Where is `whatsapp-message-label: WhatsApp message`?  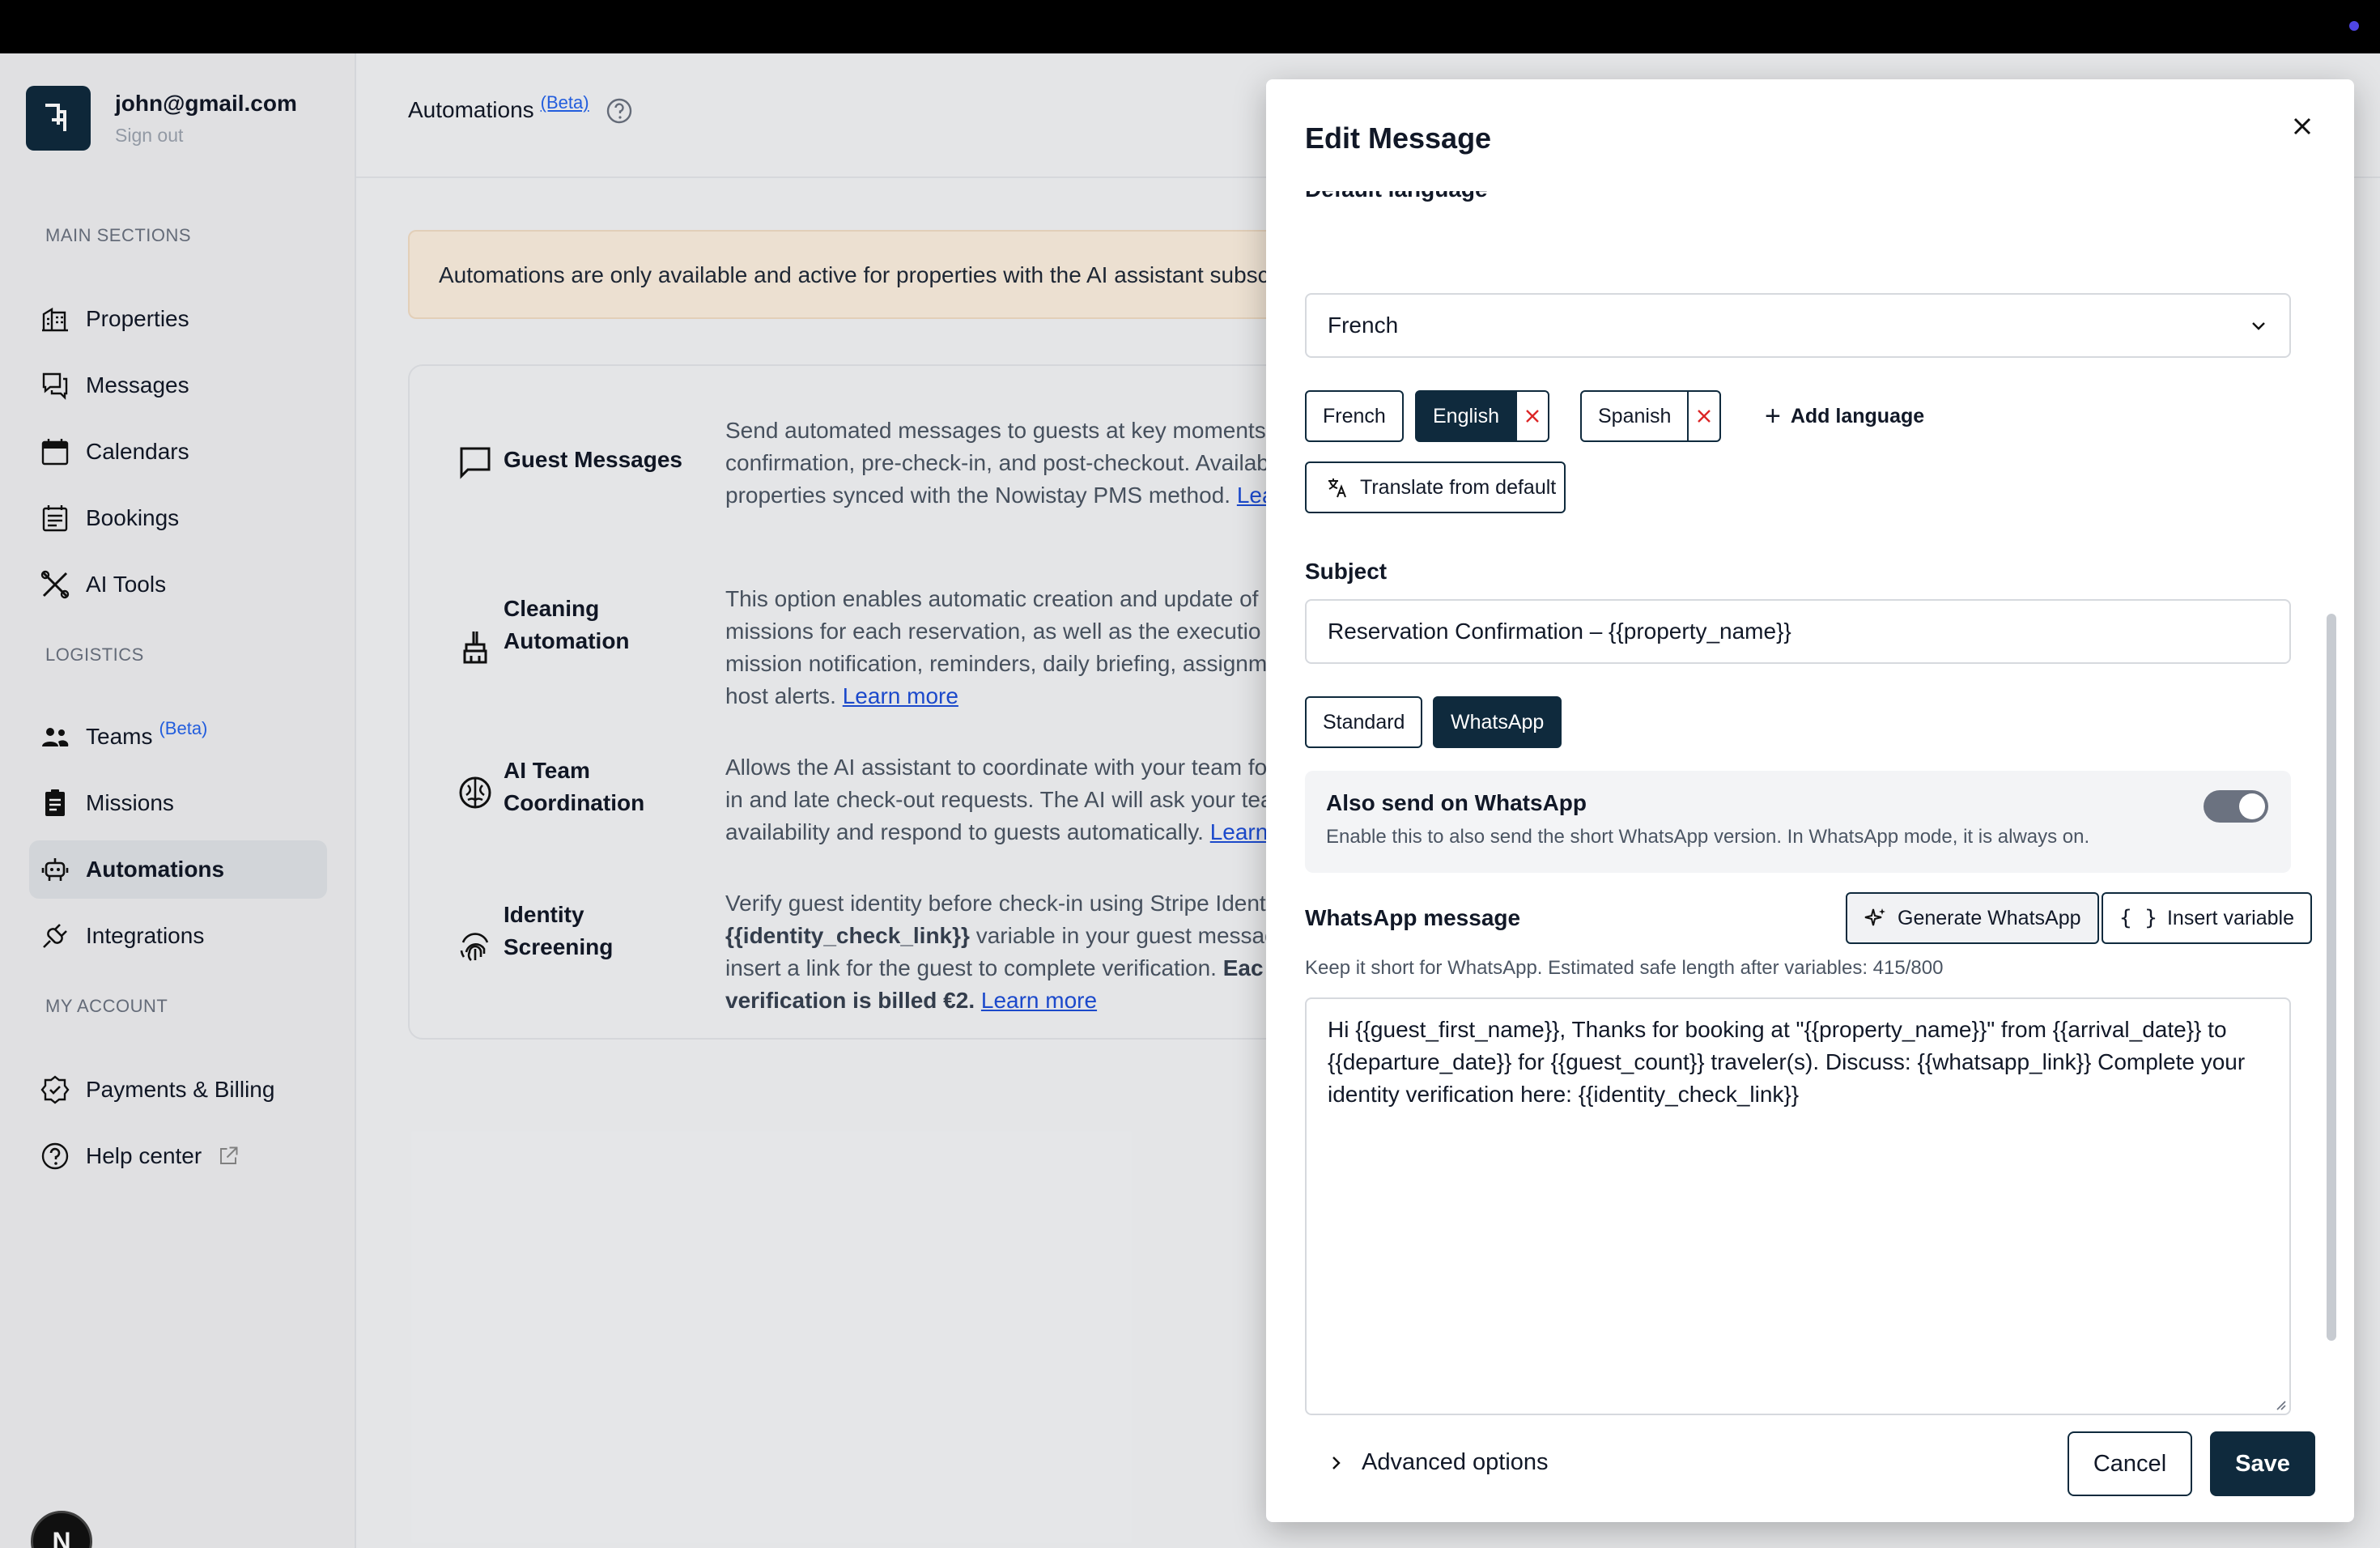
whatsapp-message-label: WhatsApp message is located at coordinates (1413, 917).